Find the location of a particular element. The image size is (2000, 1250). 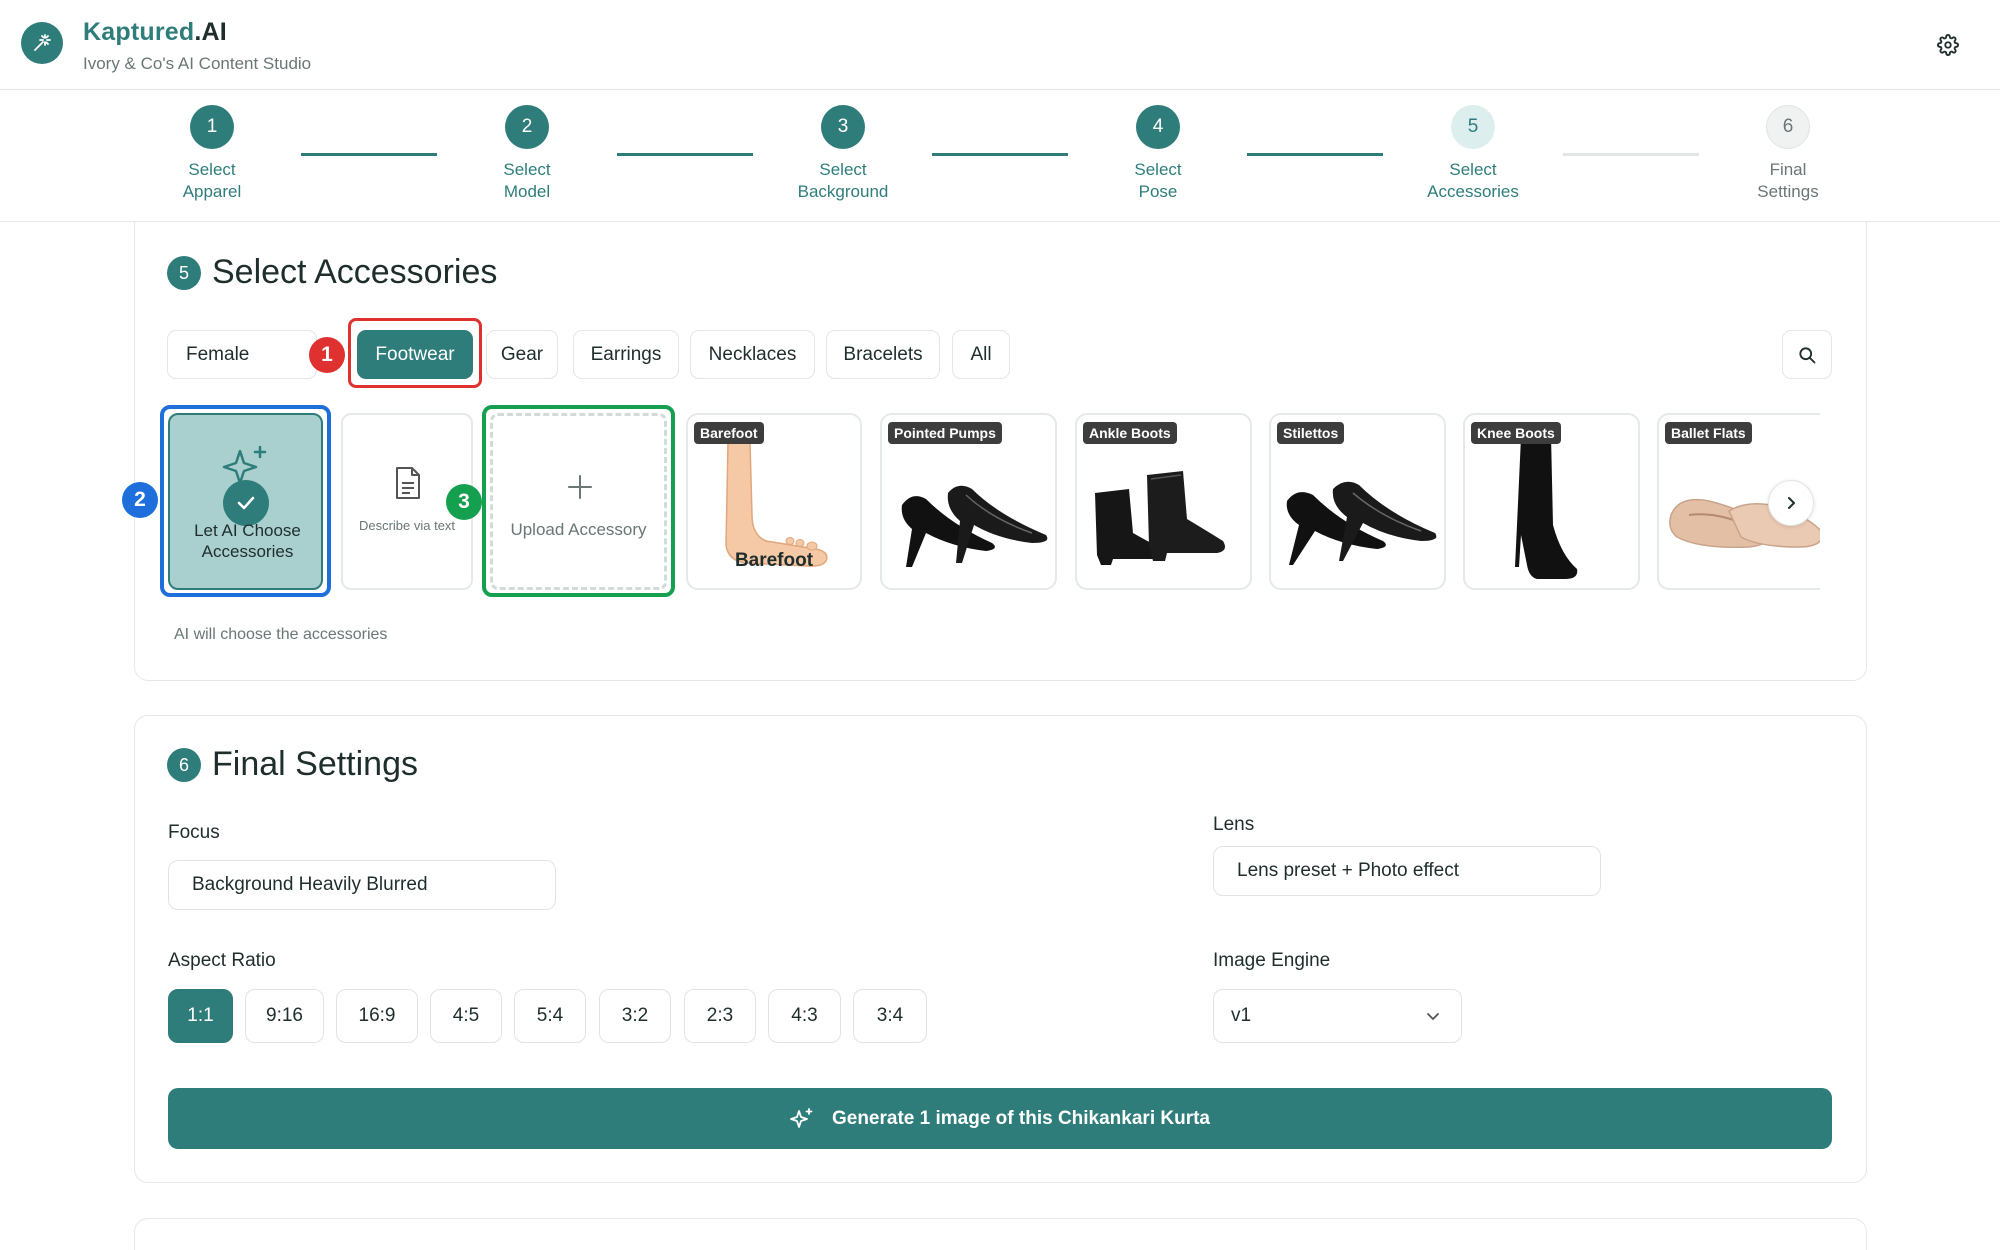

step-number: 5 is located at coordinates (1473, 127).